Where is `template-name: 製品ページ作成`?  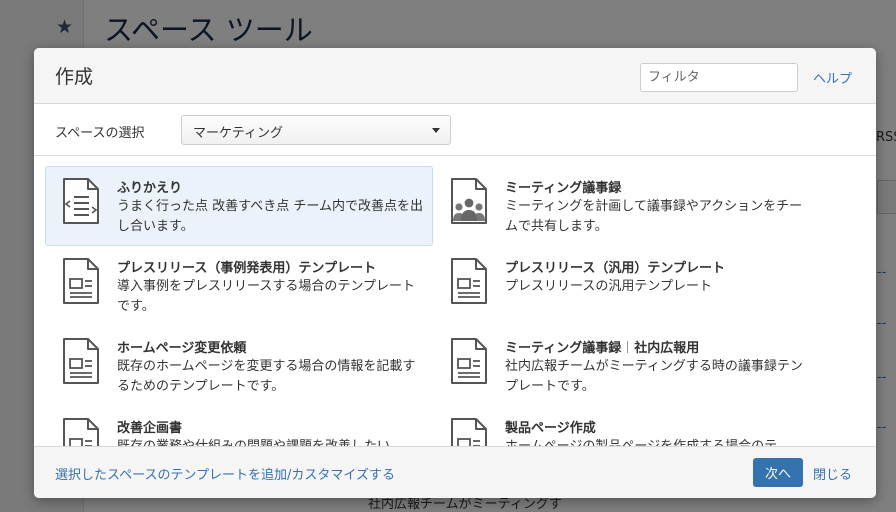 template-name: 製品ページ作成 is located at coordinates (550, 428).